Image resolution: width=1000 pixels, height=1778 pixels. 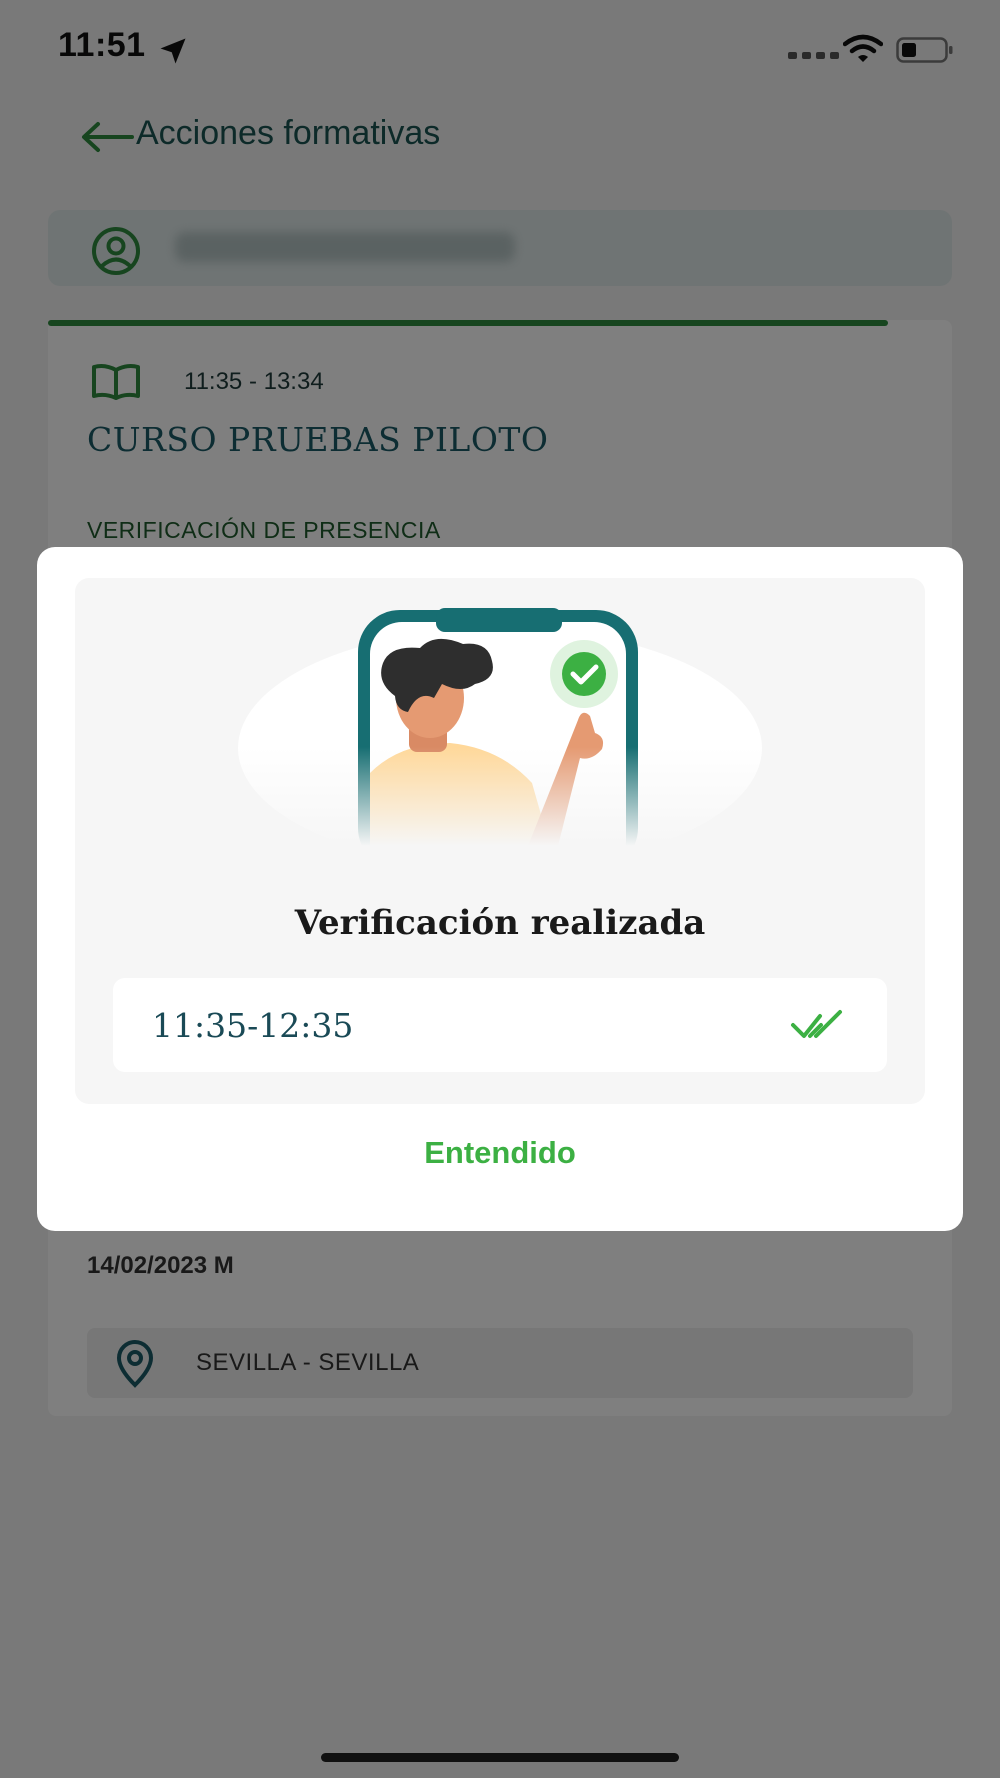 What do you see at coordinates (500, 1153) in the screenshot?
I see `confirm-button: Entendido` at bounding box center [500, 1153].